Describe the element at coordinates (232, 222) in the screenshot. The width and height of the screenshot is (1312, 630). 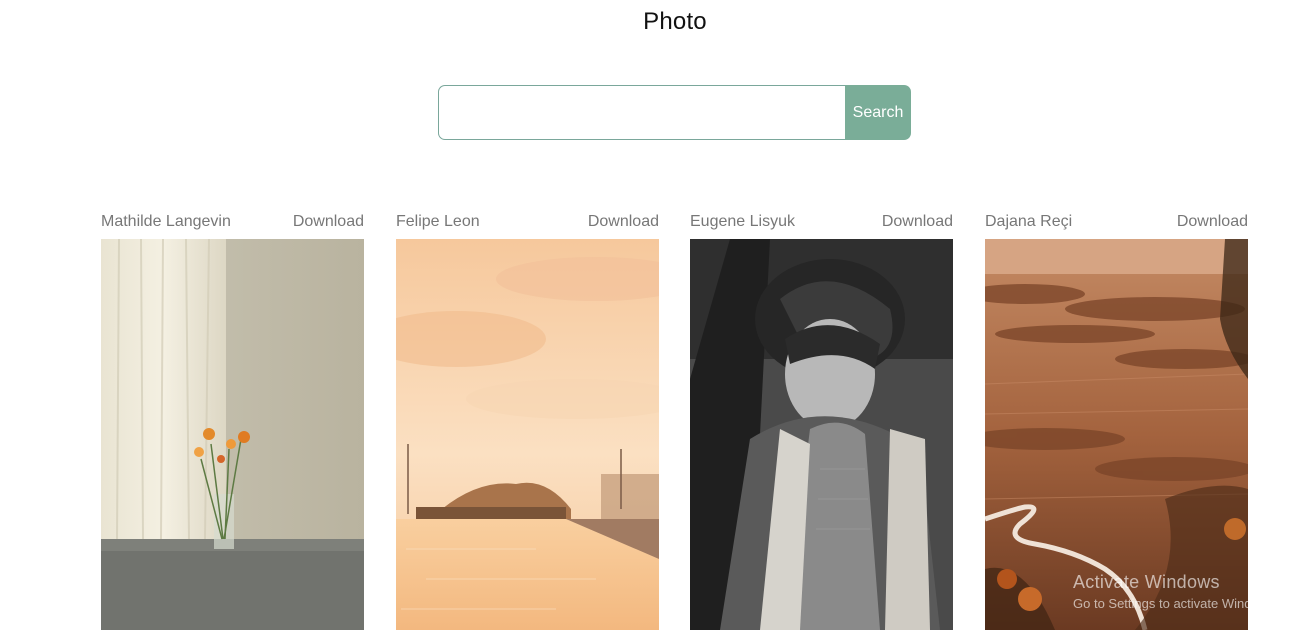
I see `photo-card-header: Mathilde Langevin Download` at that location.